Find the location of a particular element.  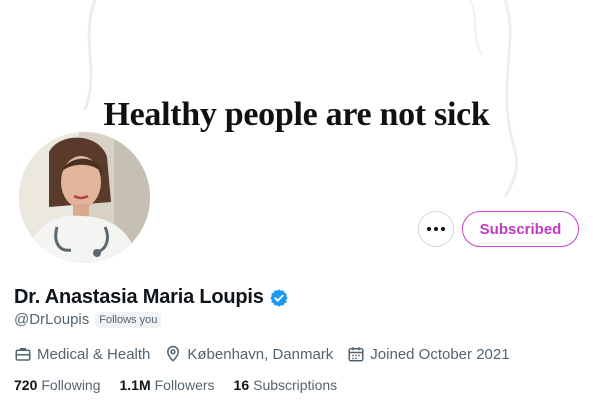

followers-label: Followers is located at coordinates (184, 385).